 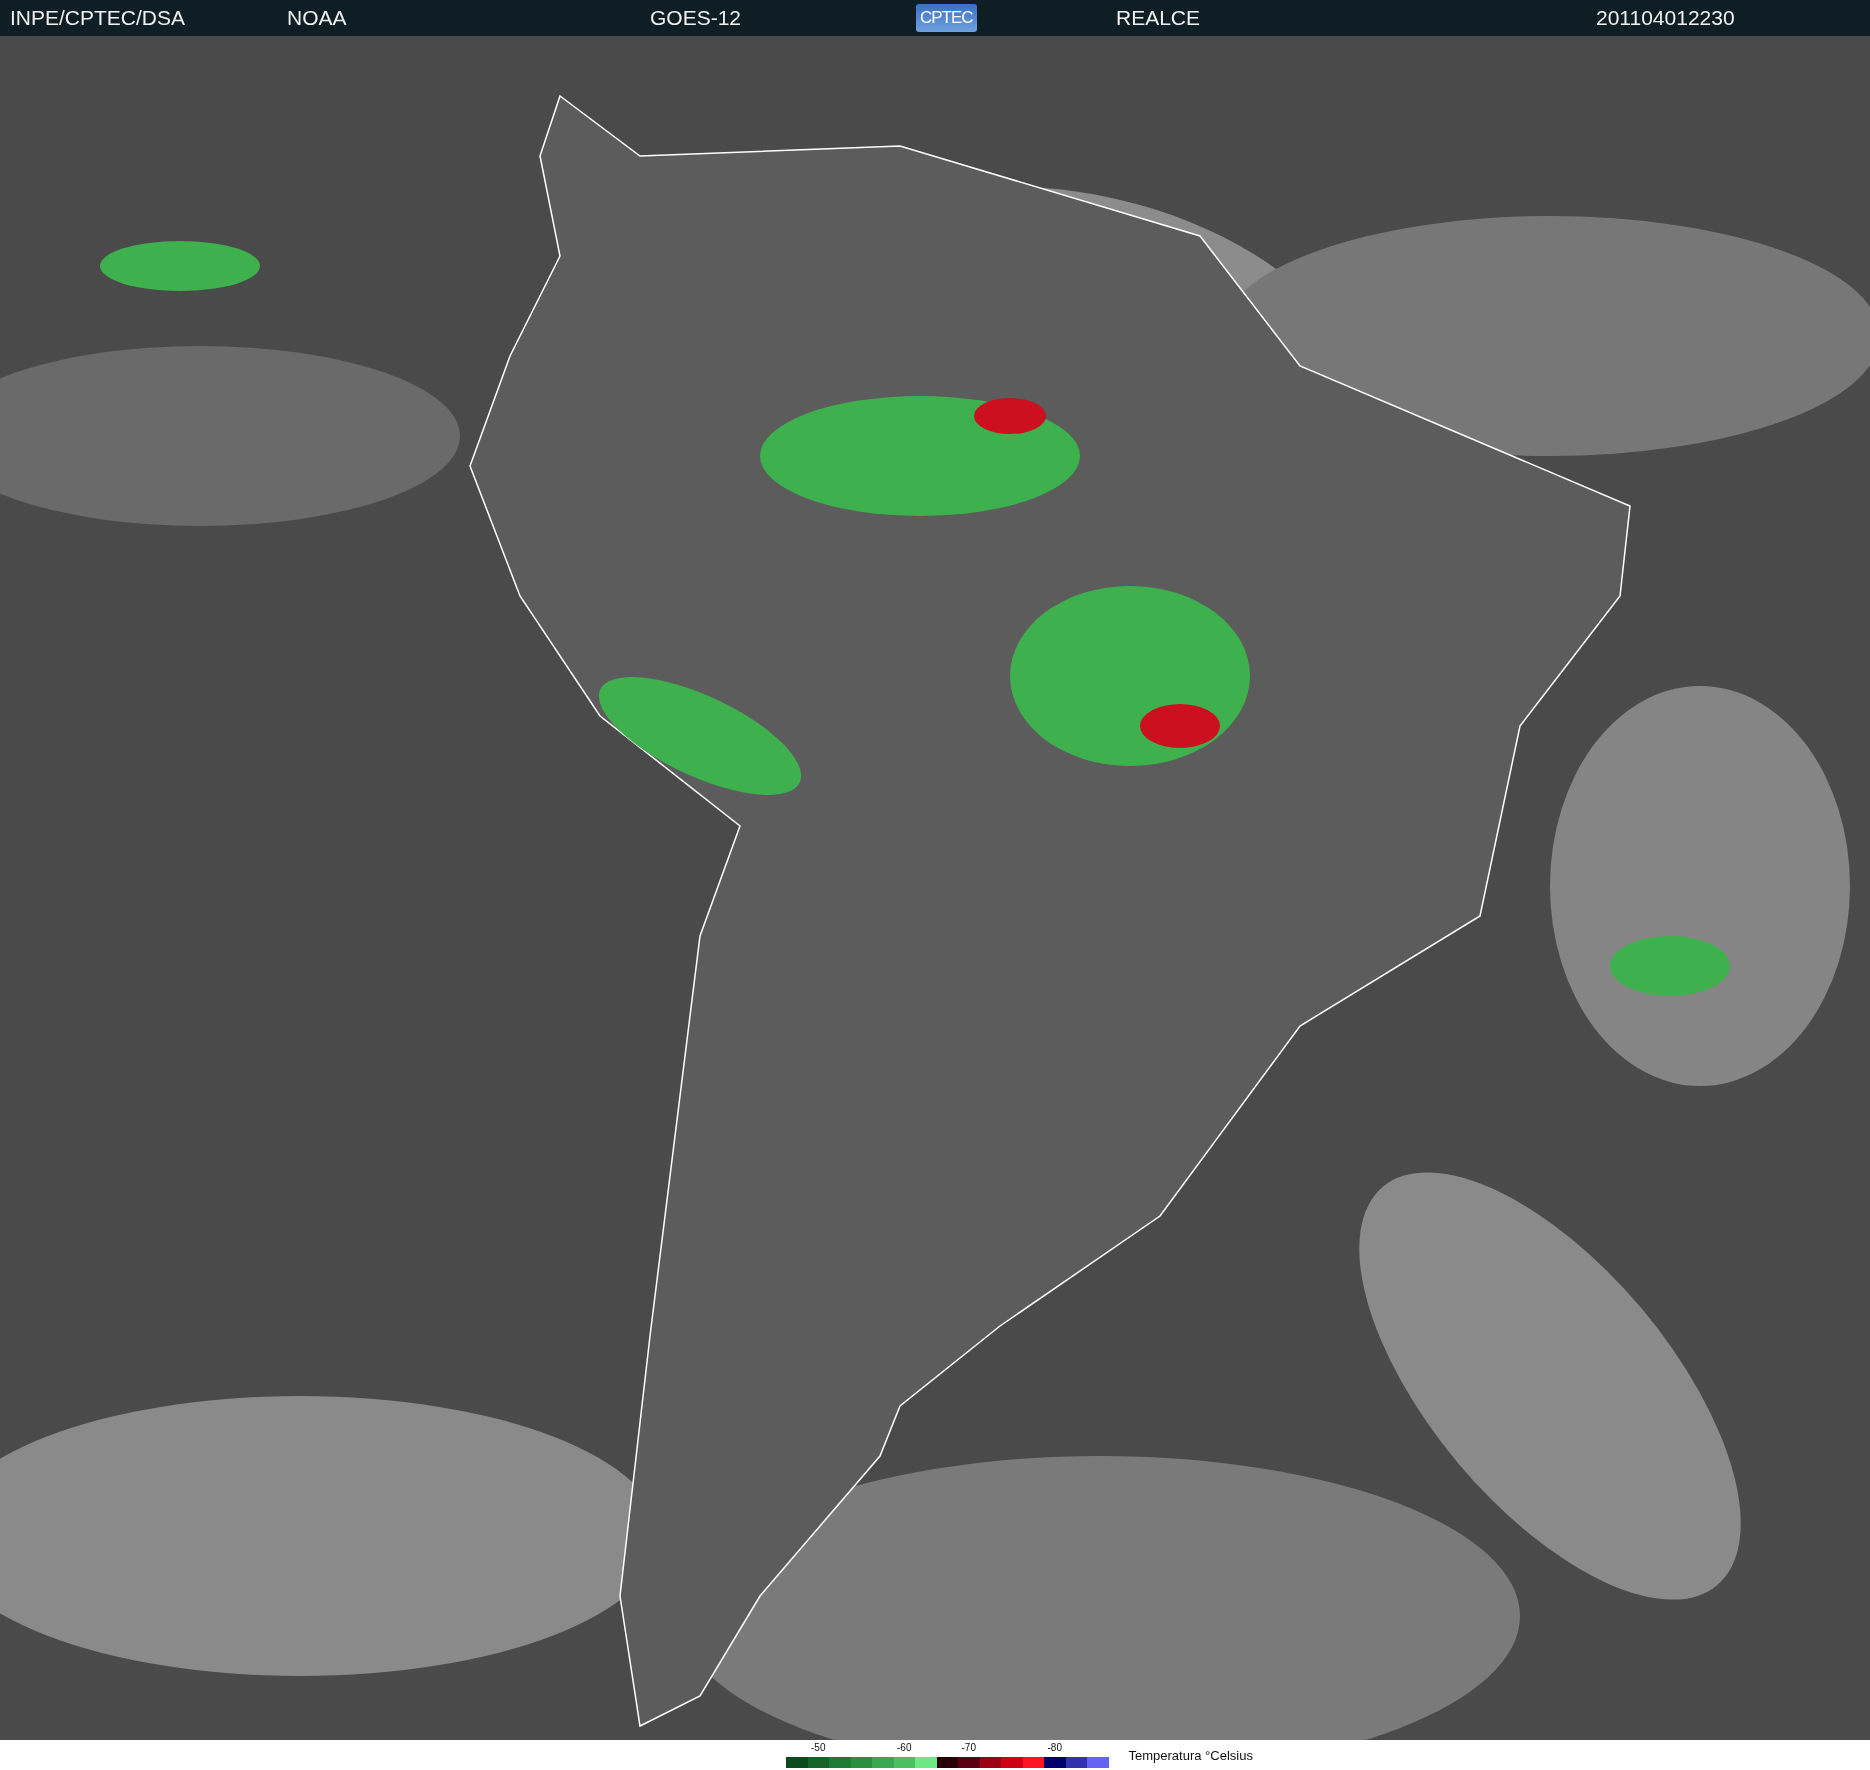 What do you see at coordinates (1665, 18) in the screenshot?
I see `timestamp-label: 201104012230` at bounding box center [1665, 18].